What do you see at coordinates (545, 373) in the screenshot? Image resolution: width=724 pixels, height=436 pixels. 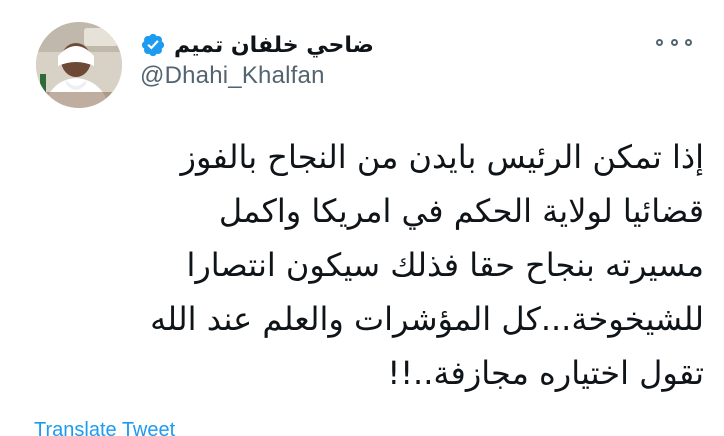 I see `tweet-text-line: تقول اختياره مجازفة..!!` at bounding box center [545, 373].